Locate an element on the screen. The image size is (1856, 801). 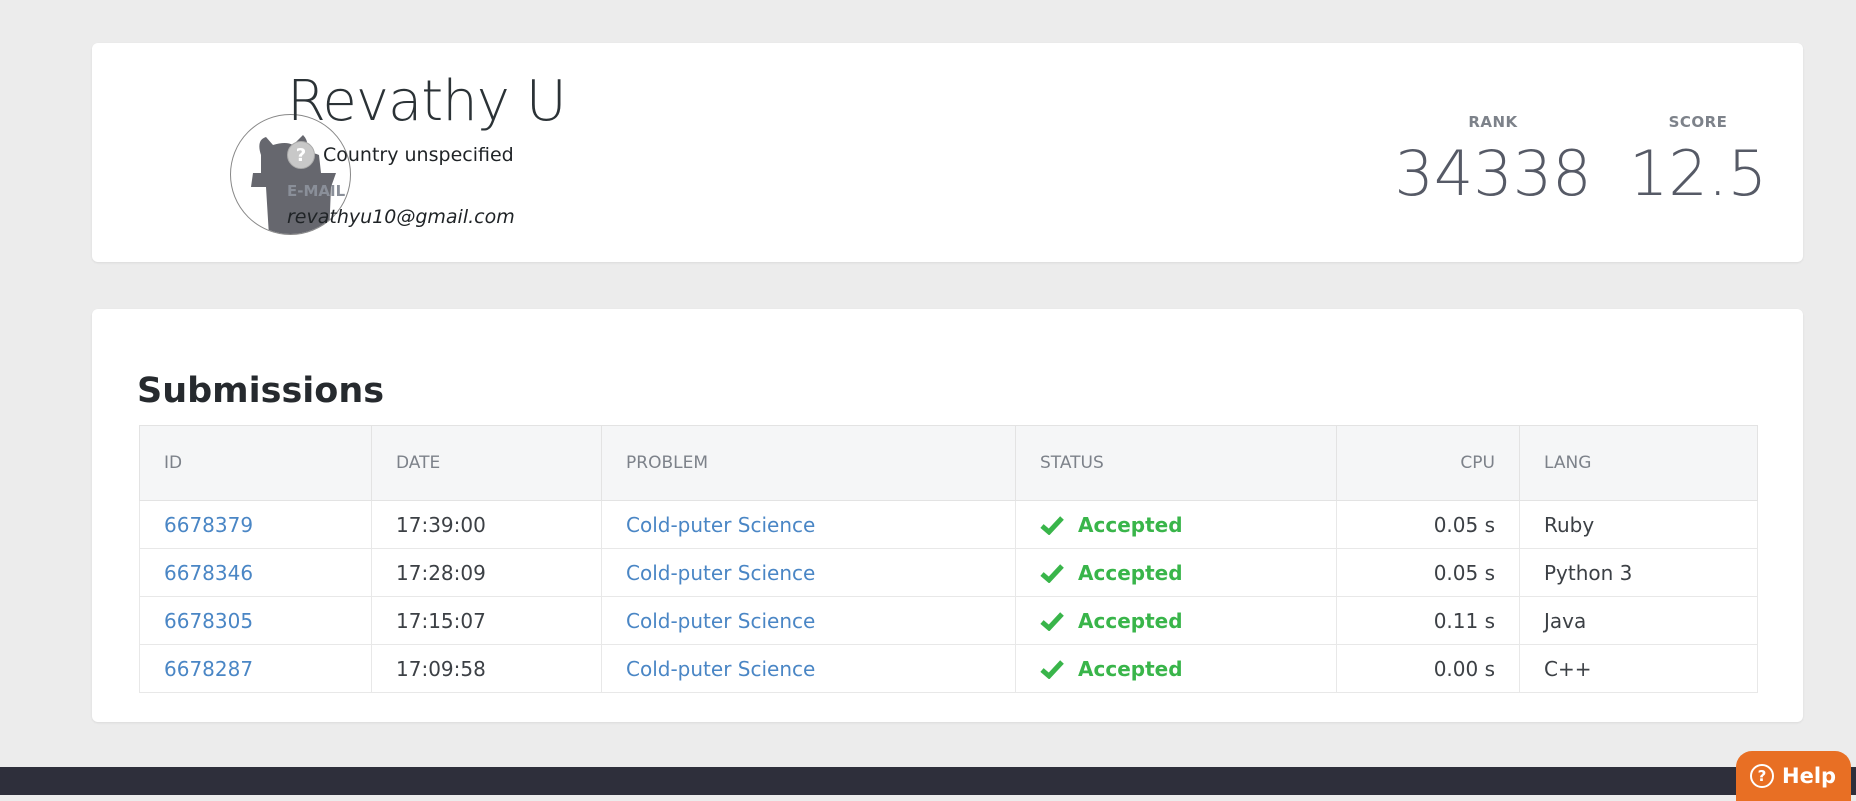
cell-id: 6678379 is located at coordinates (255, 524).